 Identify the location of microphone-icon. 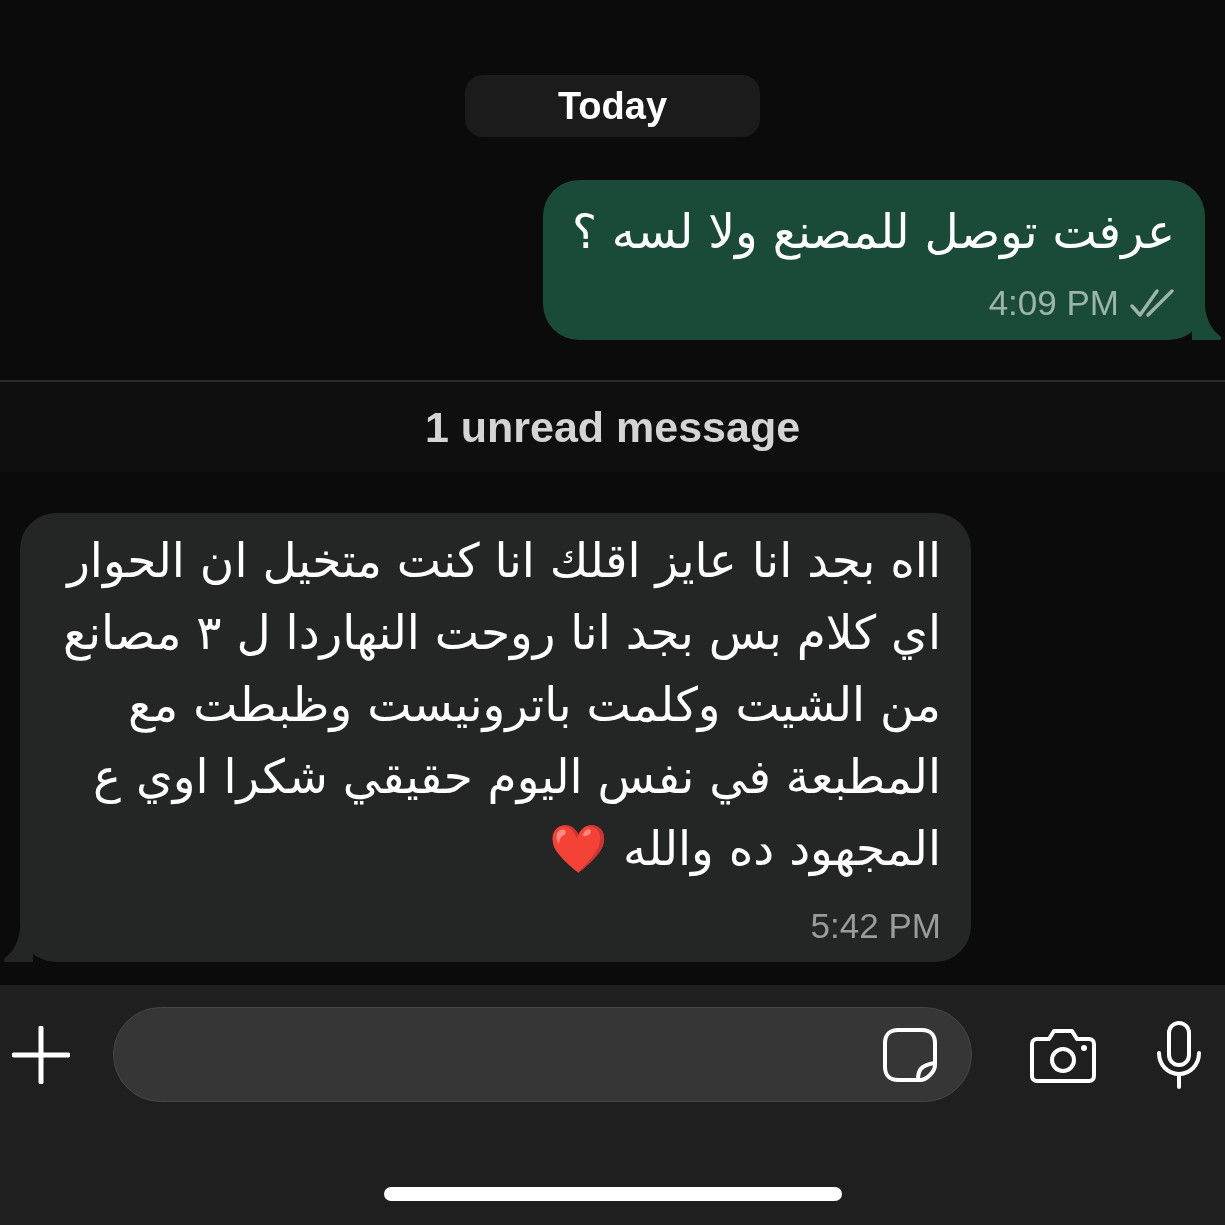
(1179, 1054).